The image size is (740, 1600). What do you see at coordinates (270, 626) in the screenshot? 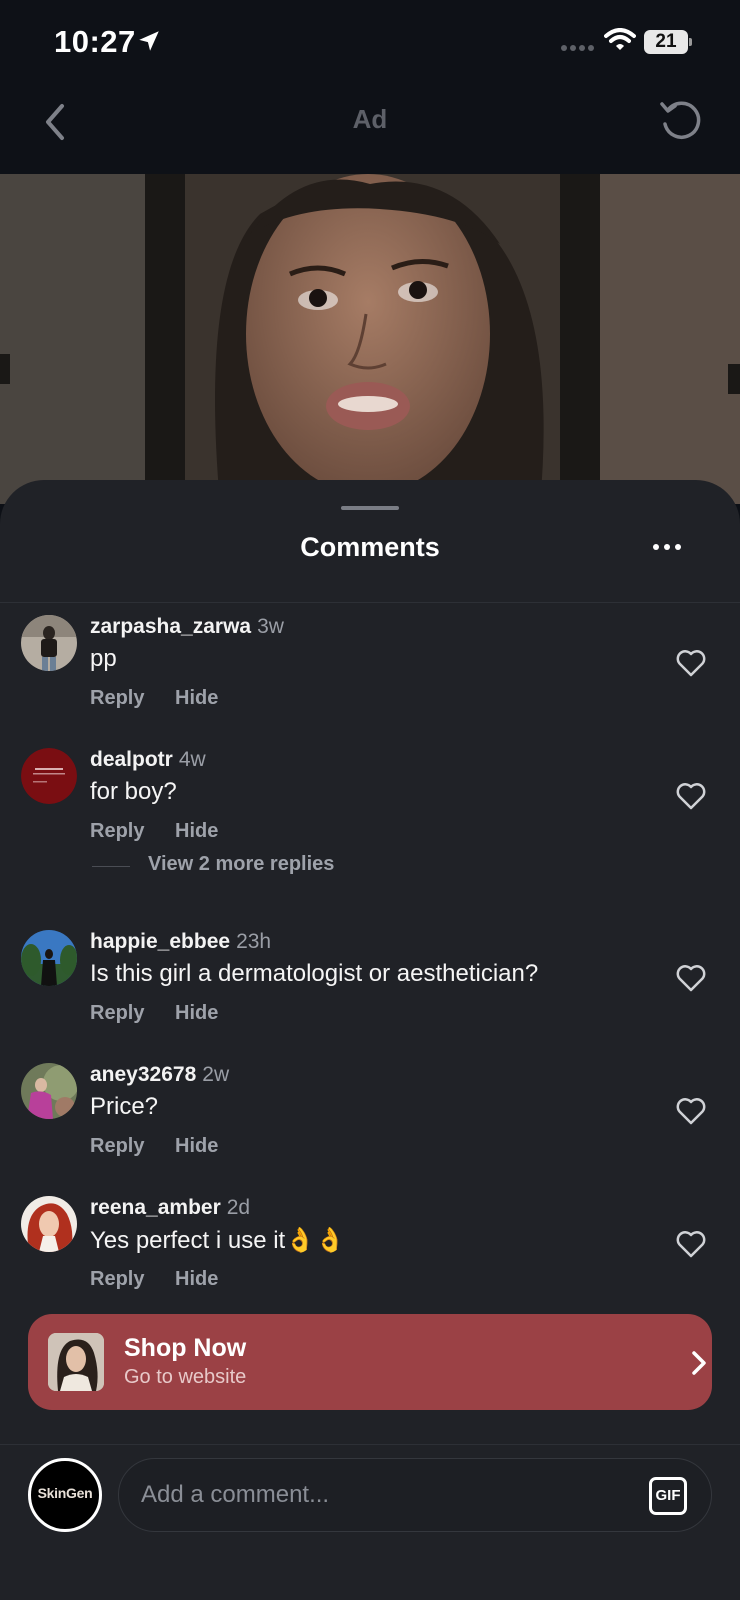
I see `comment-time: 3w` at bounding box center [270, 626].